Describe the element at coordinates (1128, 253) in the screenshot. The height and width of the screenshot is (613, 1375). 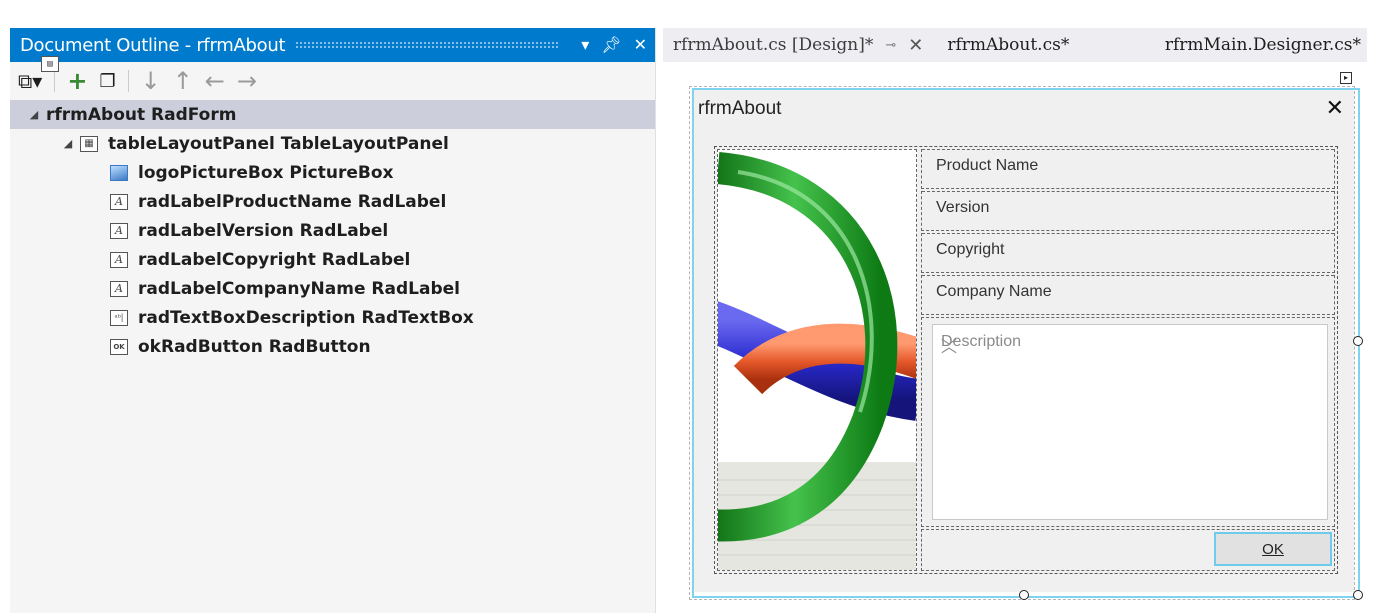
I see `copyright-cell: Copyright` at that location.